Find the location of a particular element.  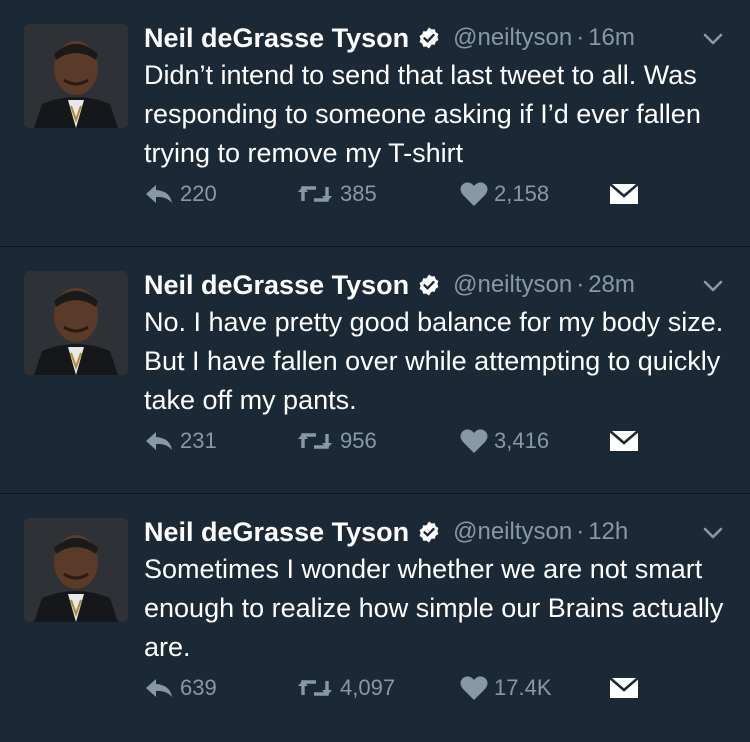

tweet-header: Neil deGrasse Tyson @neiltyson · 28m is located at coordinates (437, 285).